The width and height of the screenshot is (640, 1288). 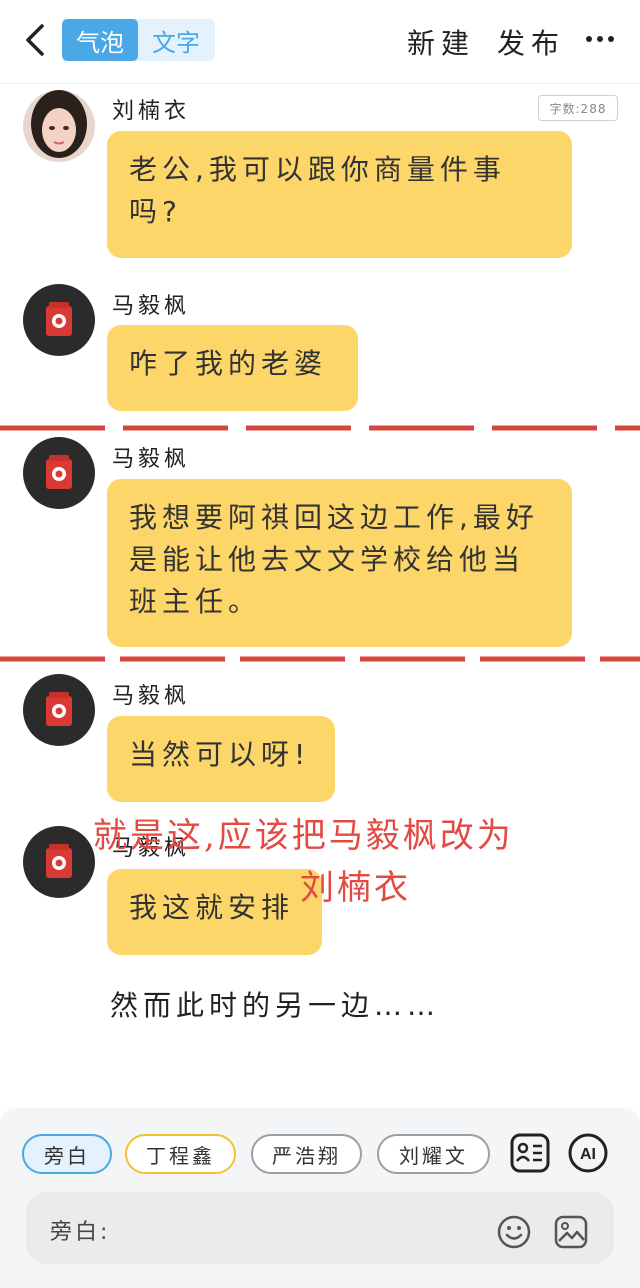 I want to click on mode-toggle: 气泡 文字, so click(x=138, y=40).